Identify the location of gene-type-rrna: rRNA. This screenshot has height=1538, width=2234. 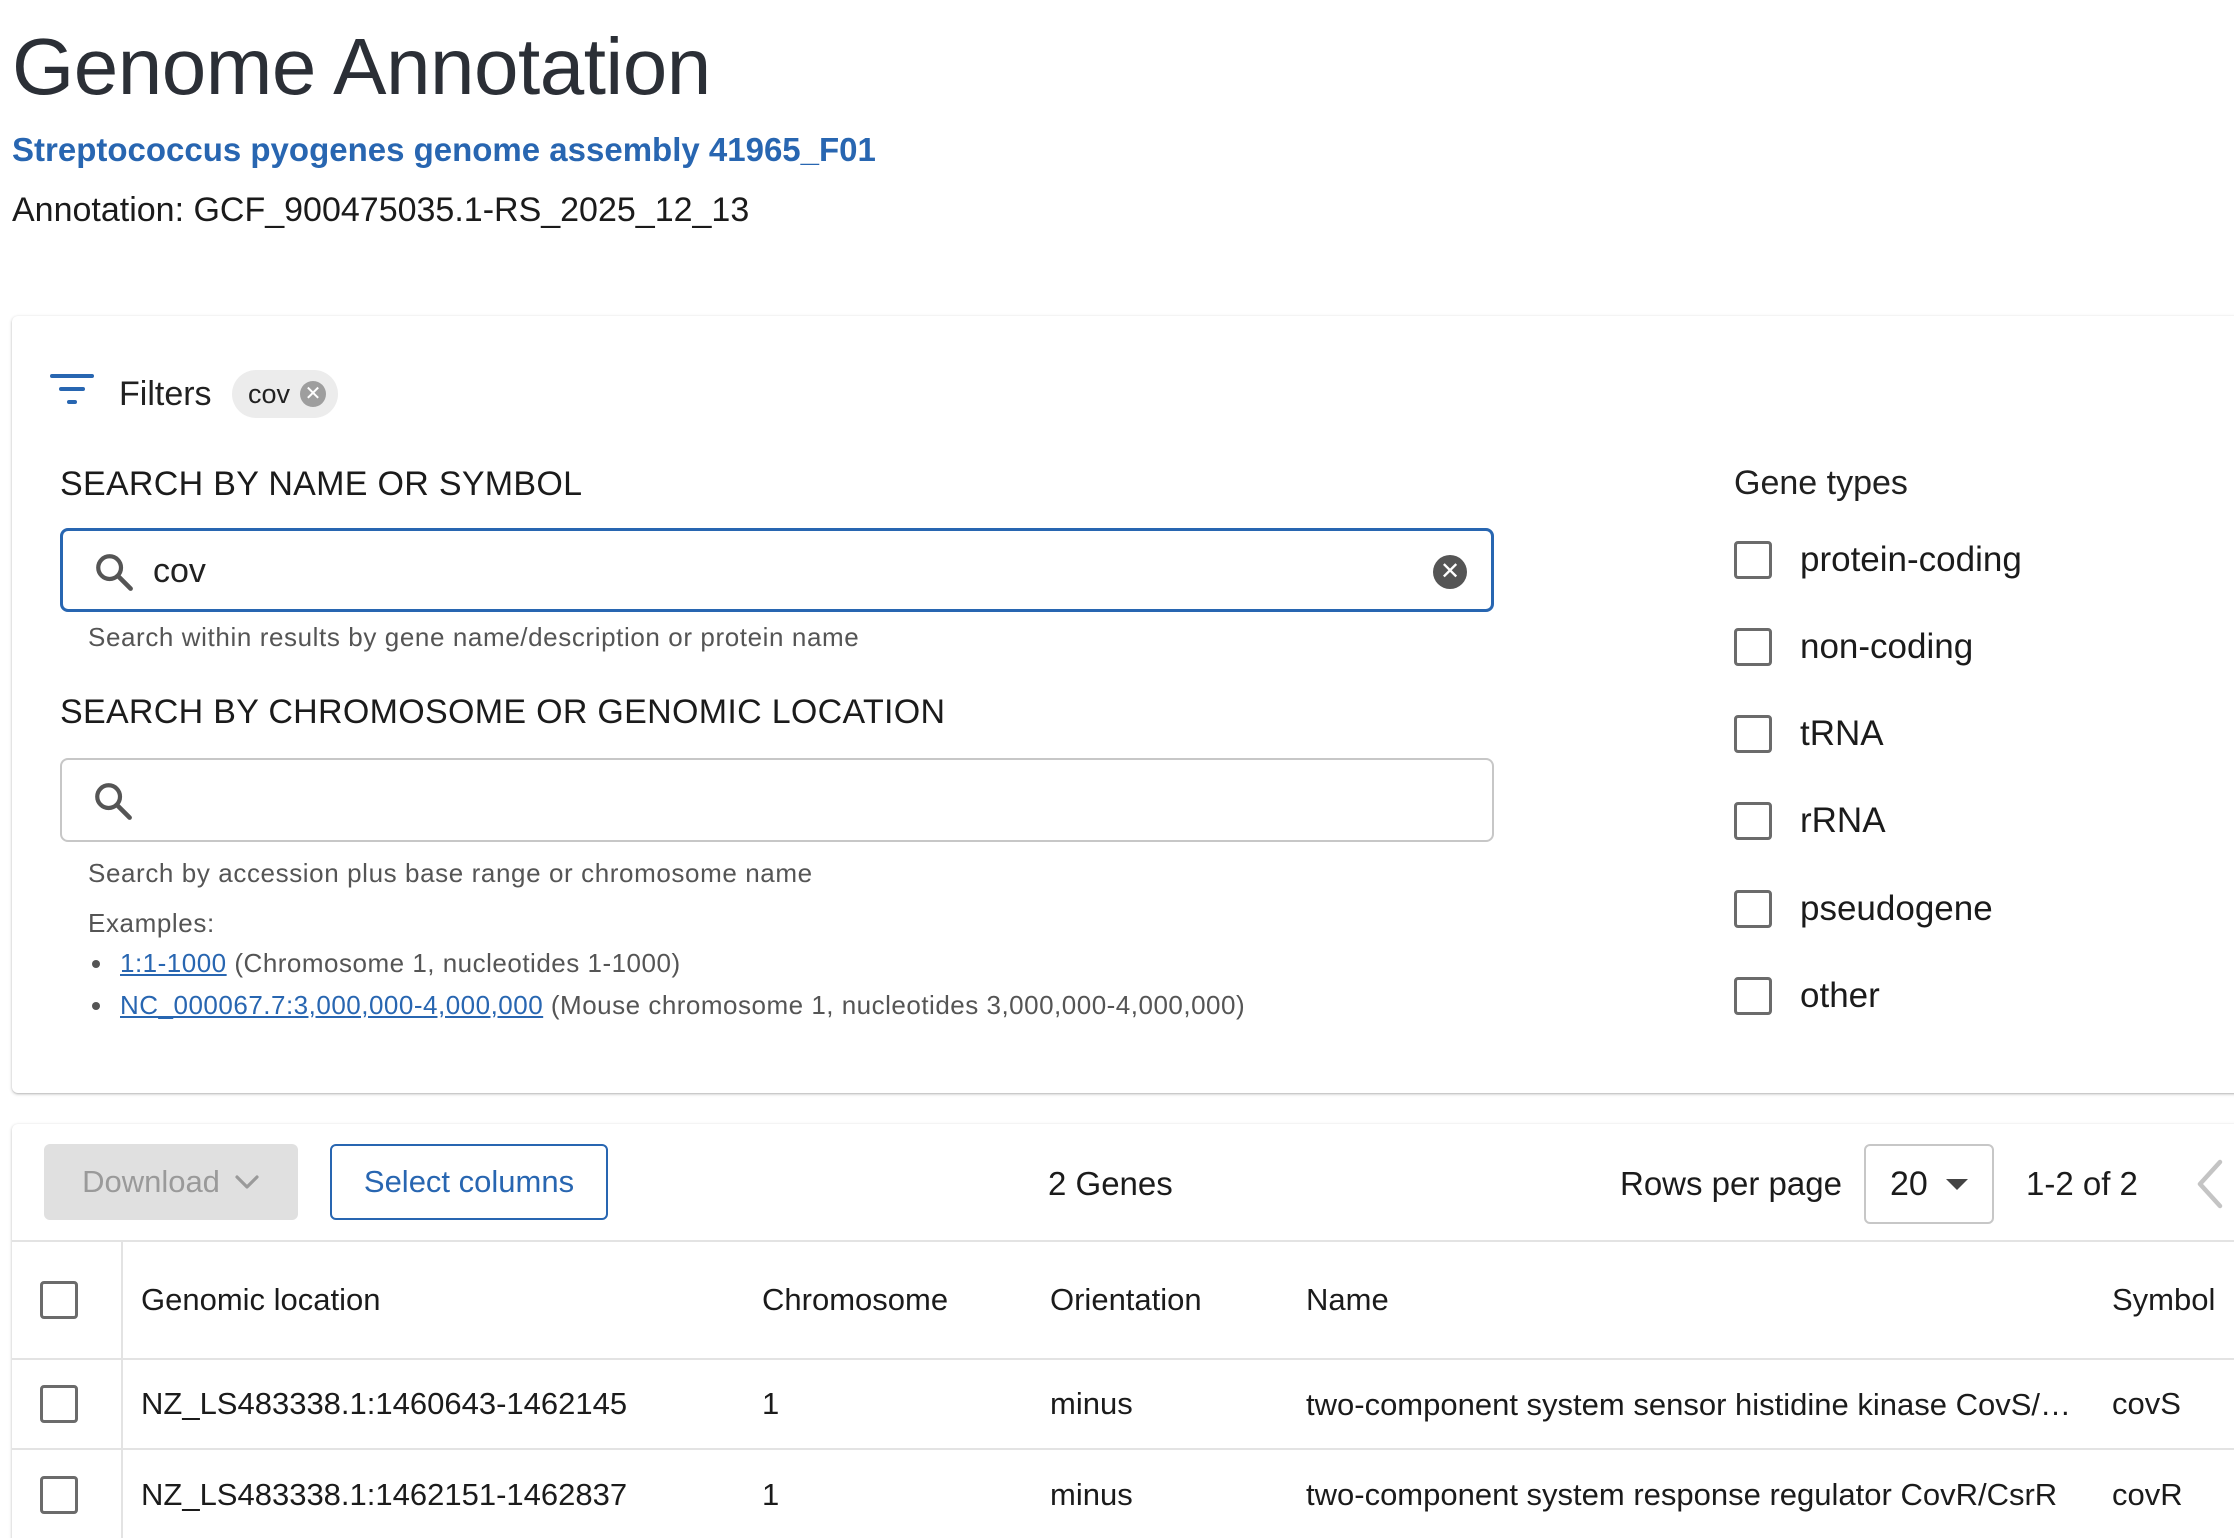
(1810, 821).